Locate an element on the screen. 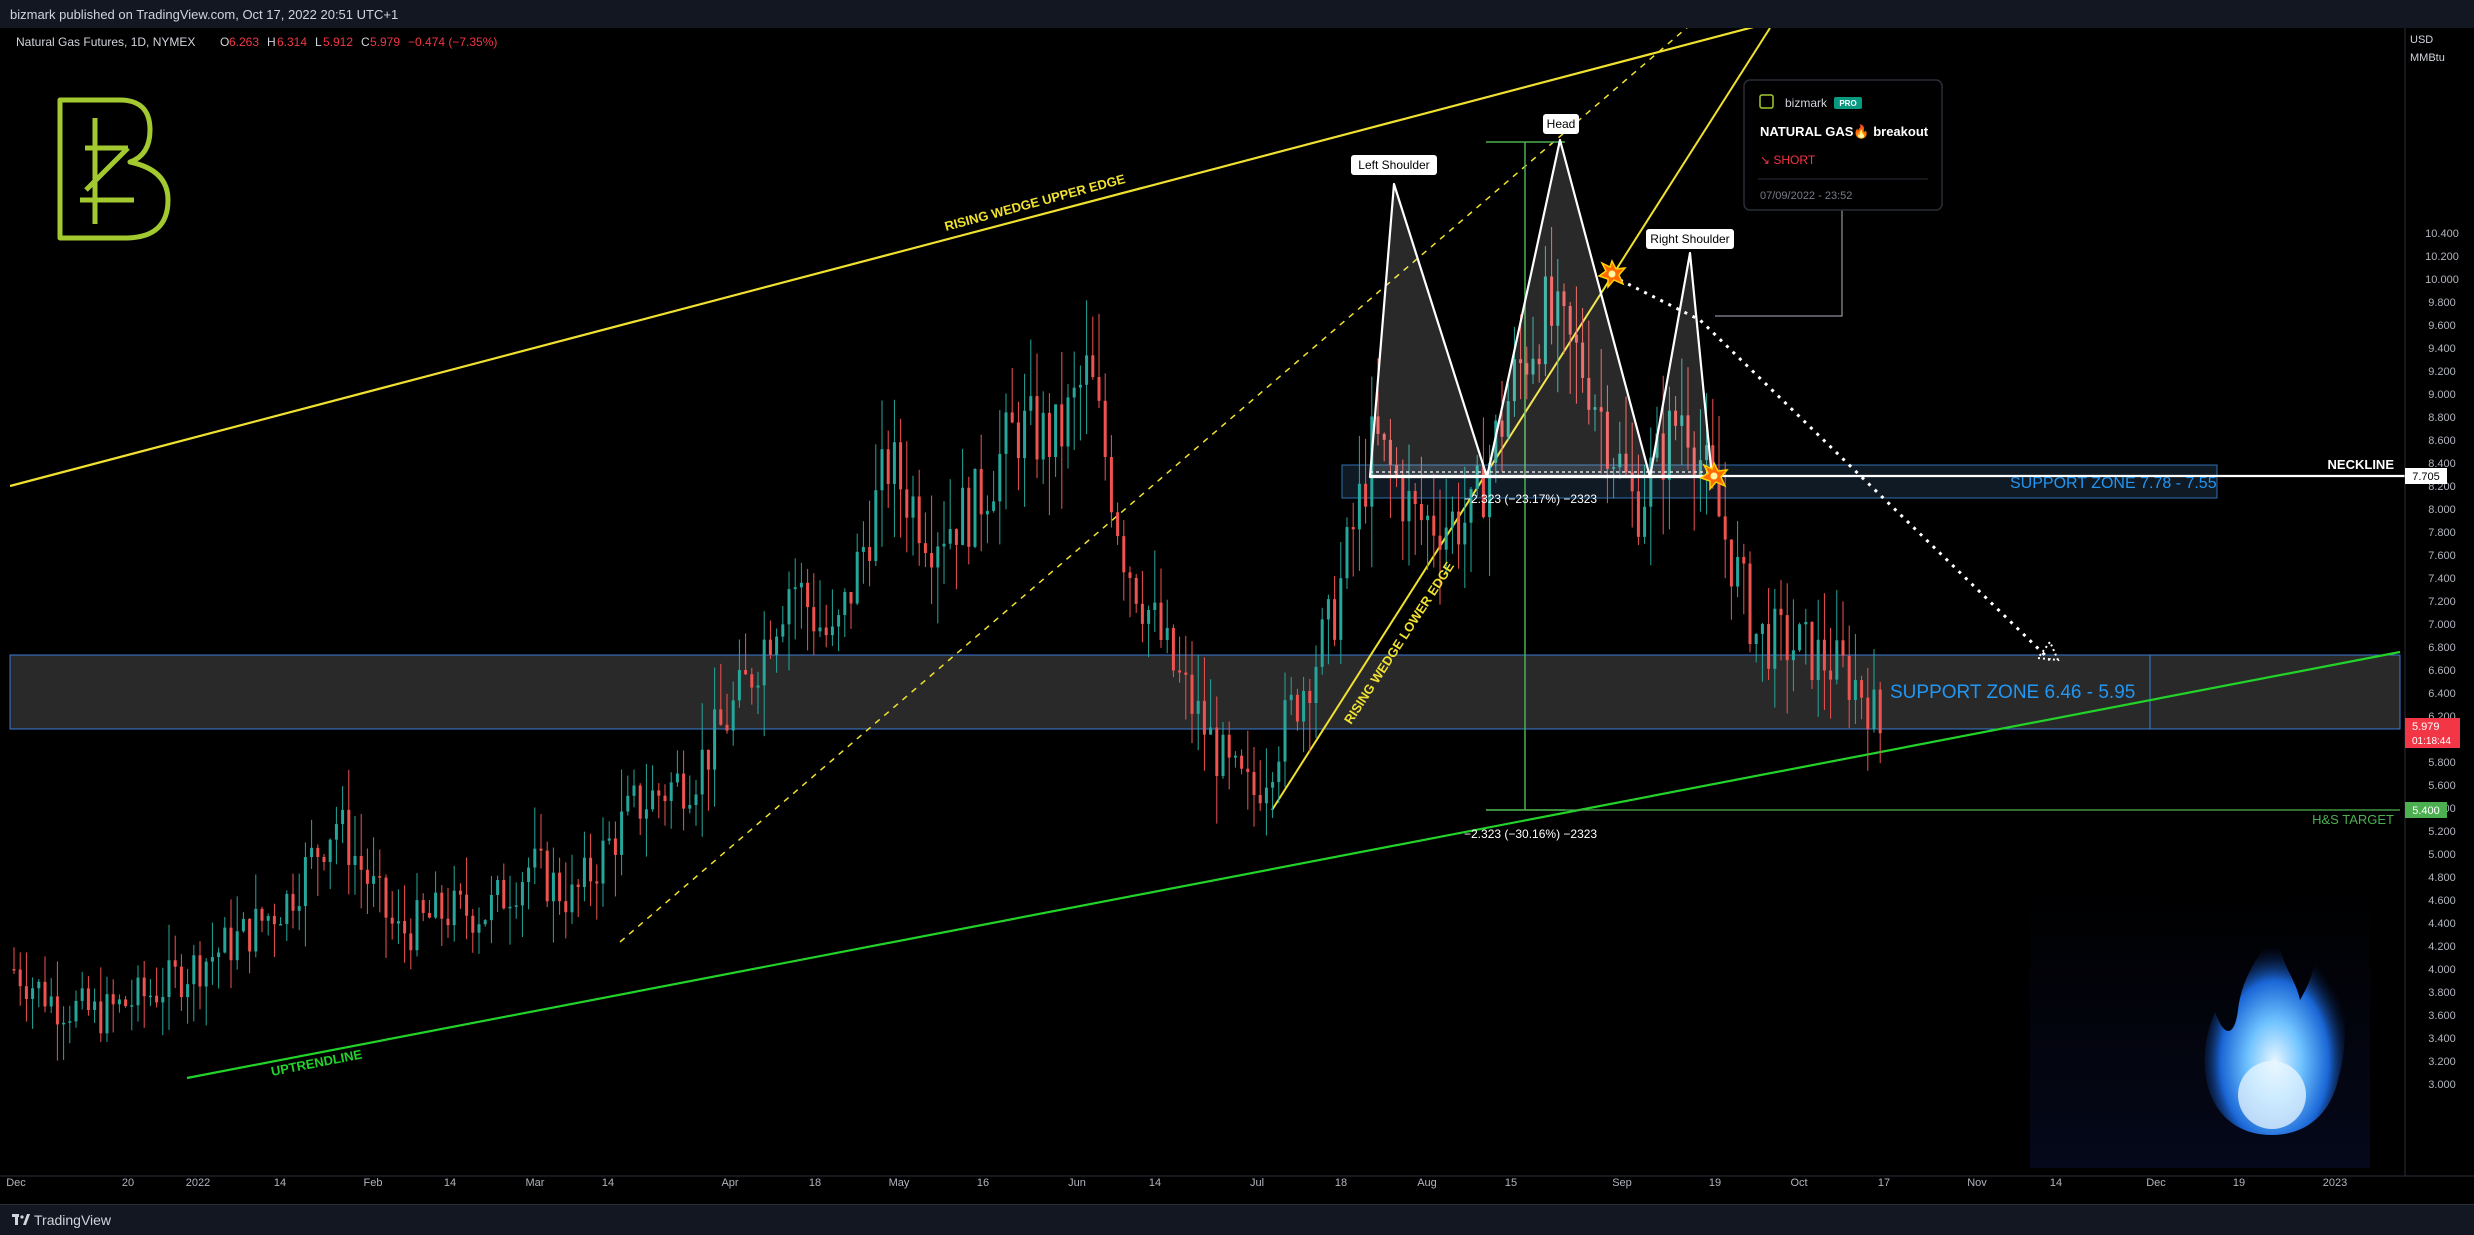 This screenshot has height=1235, width=2474. svg-text: Head is located at coordinates (1561, 124).